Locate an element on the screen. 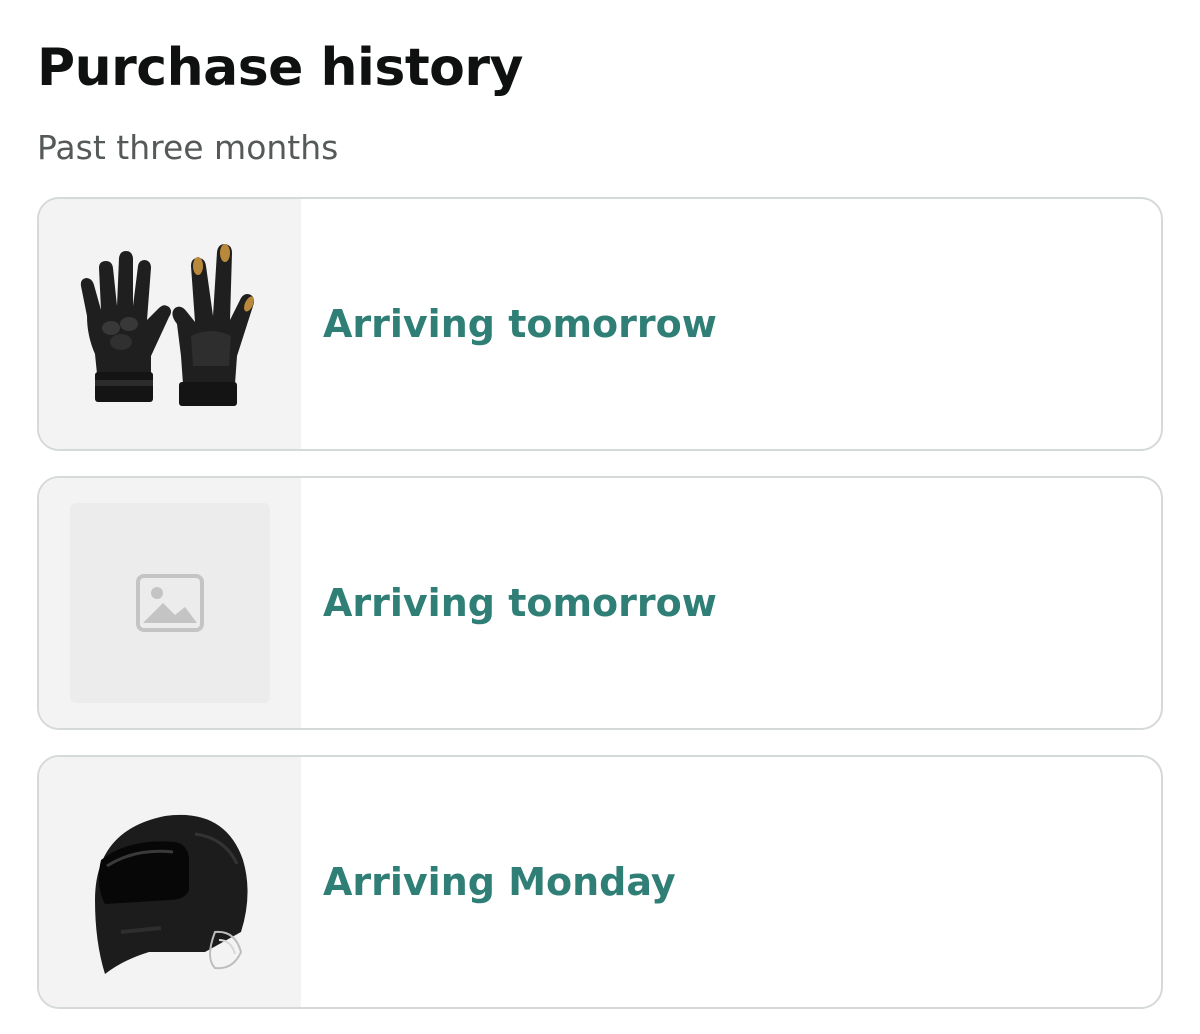 This screenshot has width=1200, height=1034. gloves-icon is located at coordinates (167, 325).